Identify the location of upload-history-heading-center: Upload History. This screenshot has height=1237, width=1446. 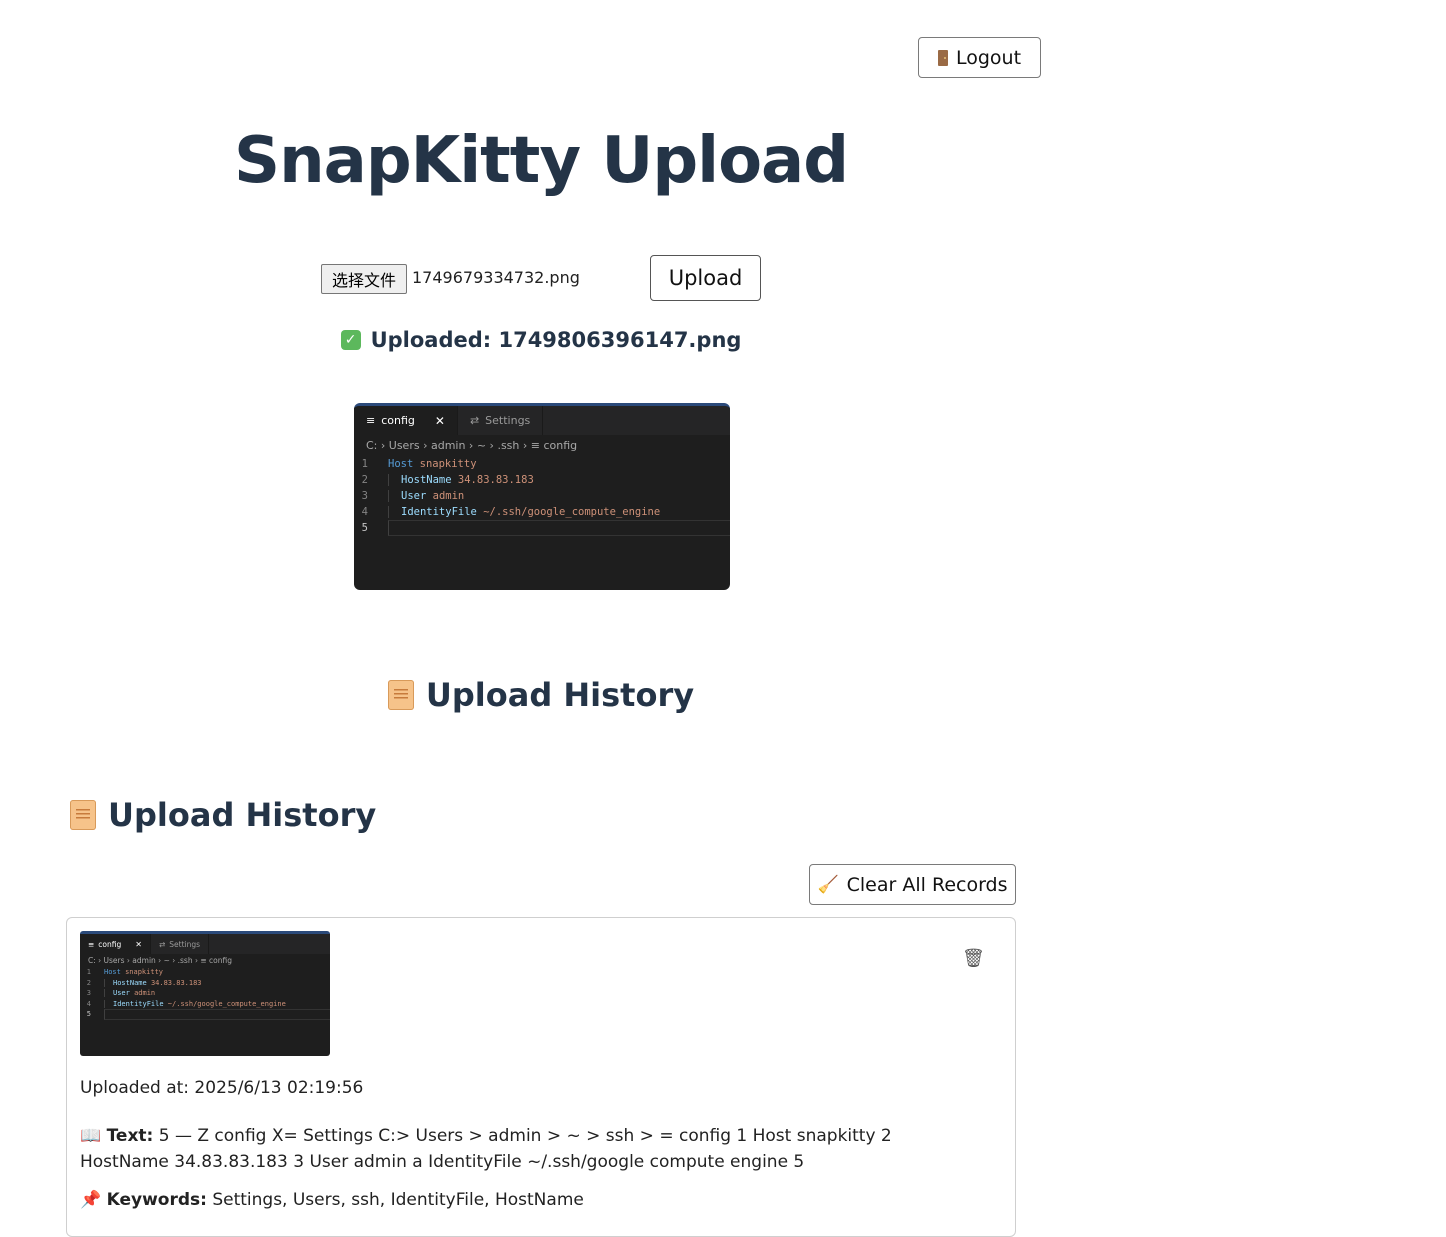
(541, 695).